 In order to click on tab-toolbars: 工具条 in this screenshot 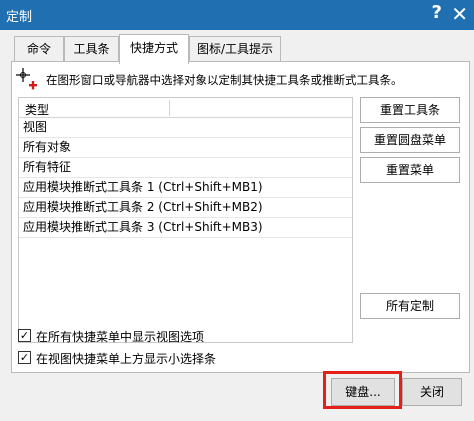, I will do `click(91, 49)`.